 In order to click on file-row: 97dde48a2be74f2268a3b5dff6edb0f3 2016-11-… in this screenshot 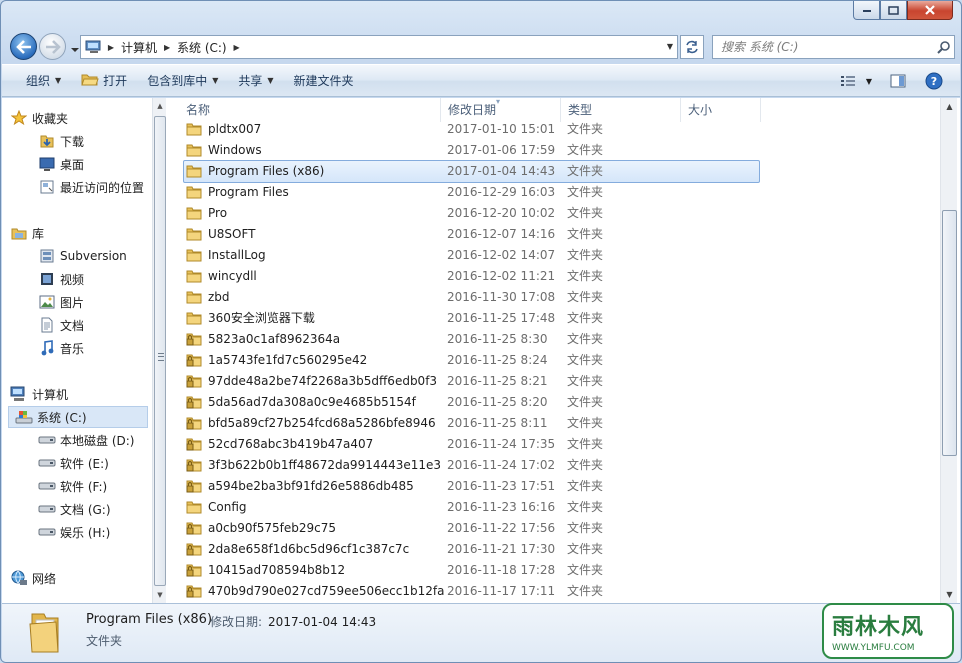, I will do `click(554, 380)`.